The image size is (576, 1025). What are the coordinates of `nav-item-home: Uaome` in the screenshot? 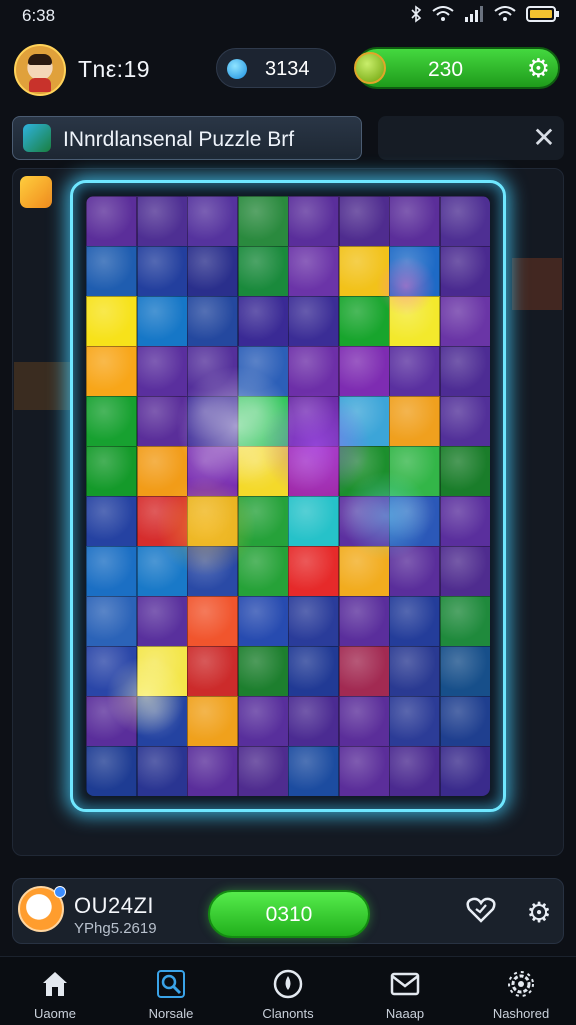 It's located at (55, 992).